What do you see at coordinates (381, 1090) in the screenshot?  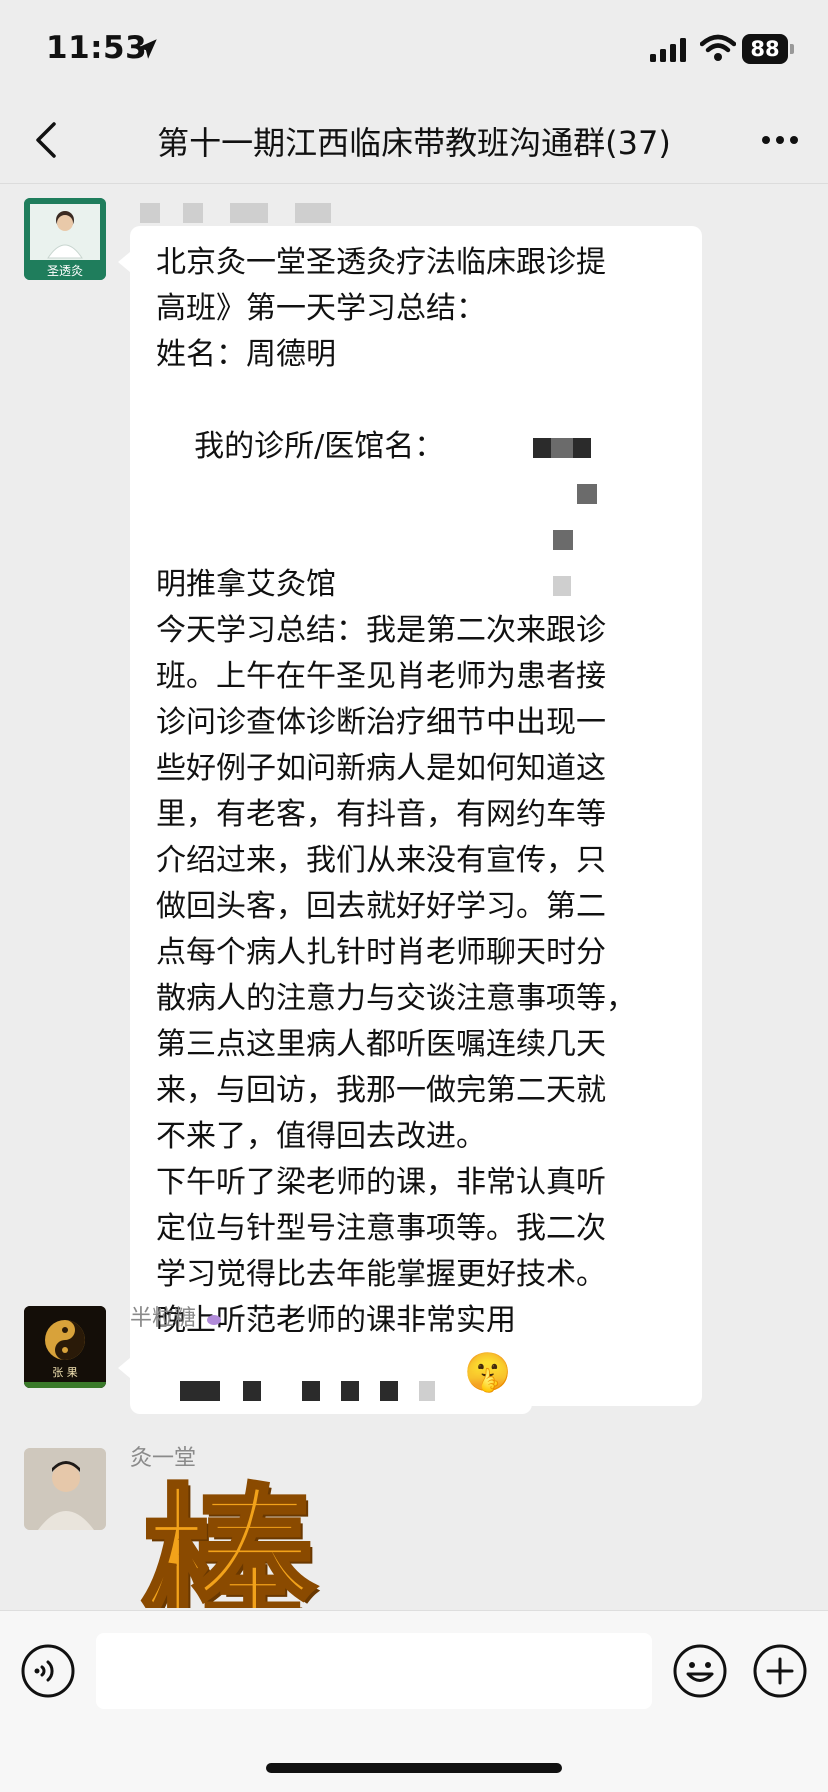 I see `message-line: 来，与回访，我那一做完第二天就` at bounding box center [381, 1090].